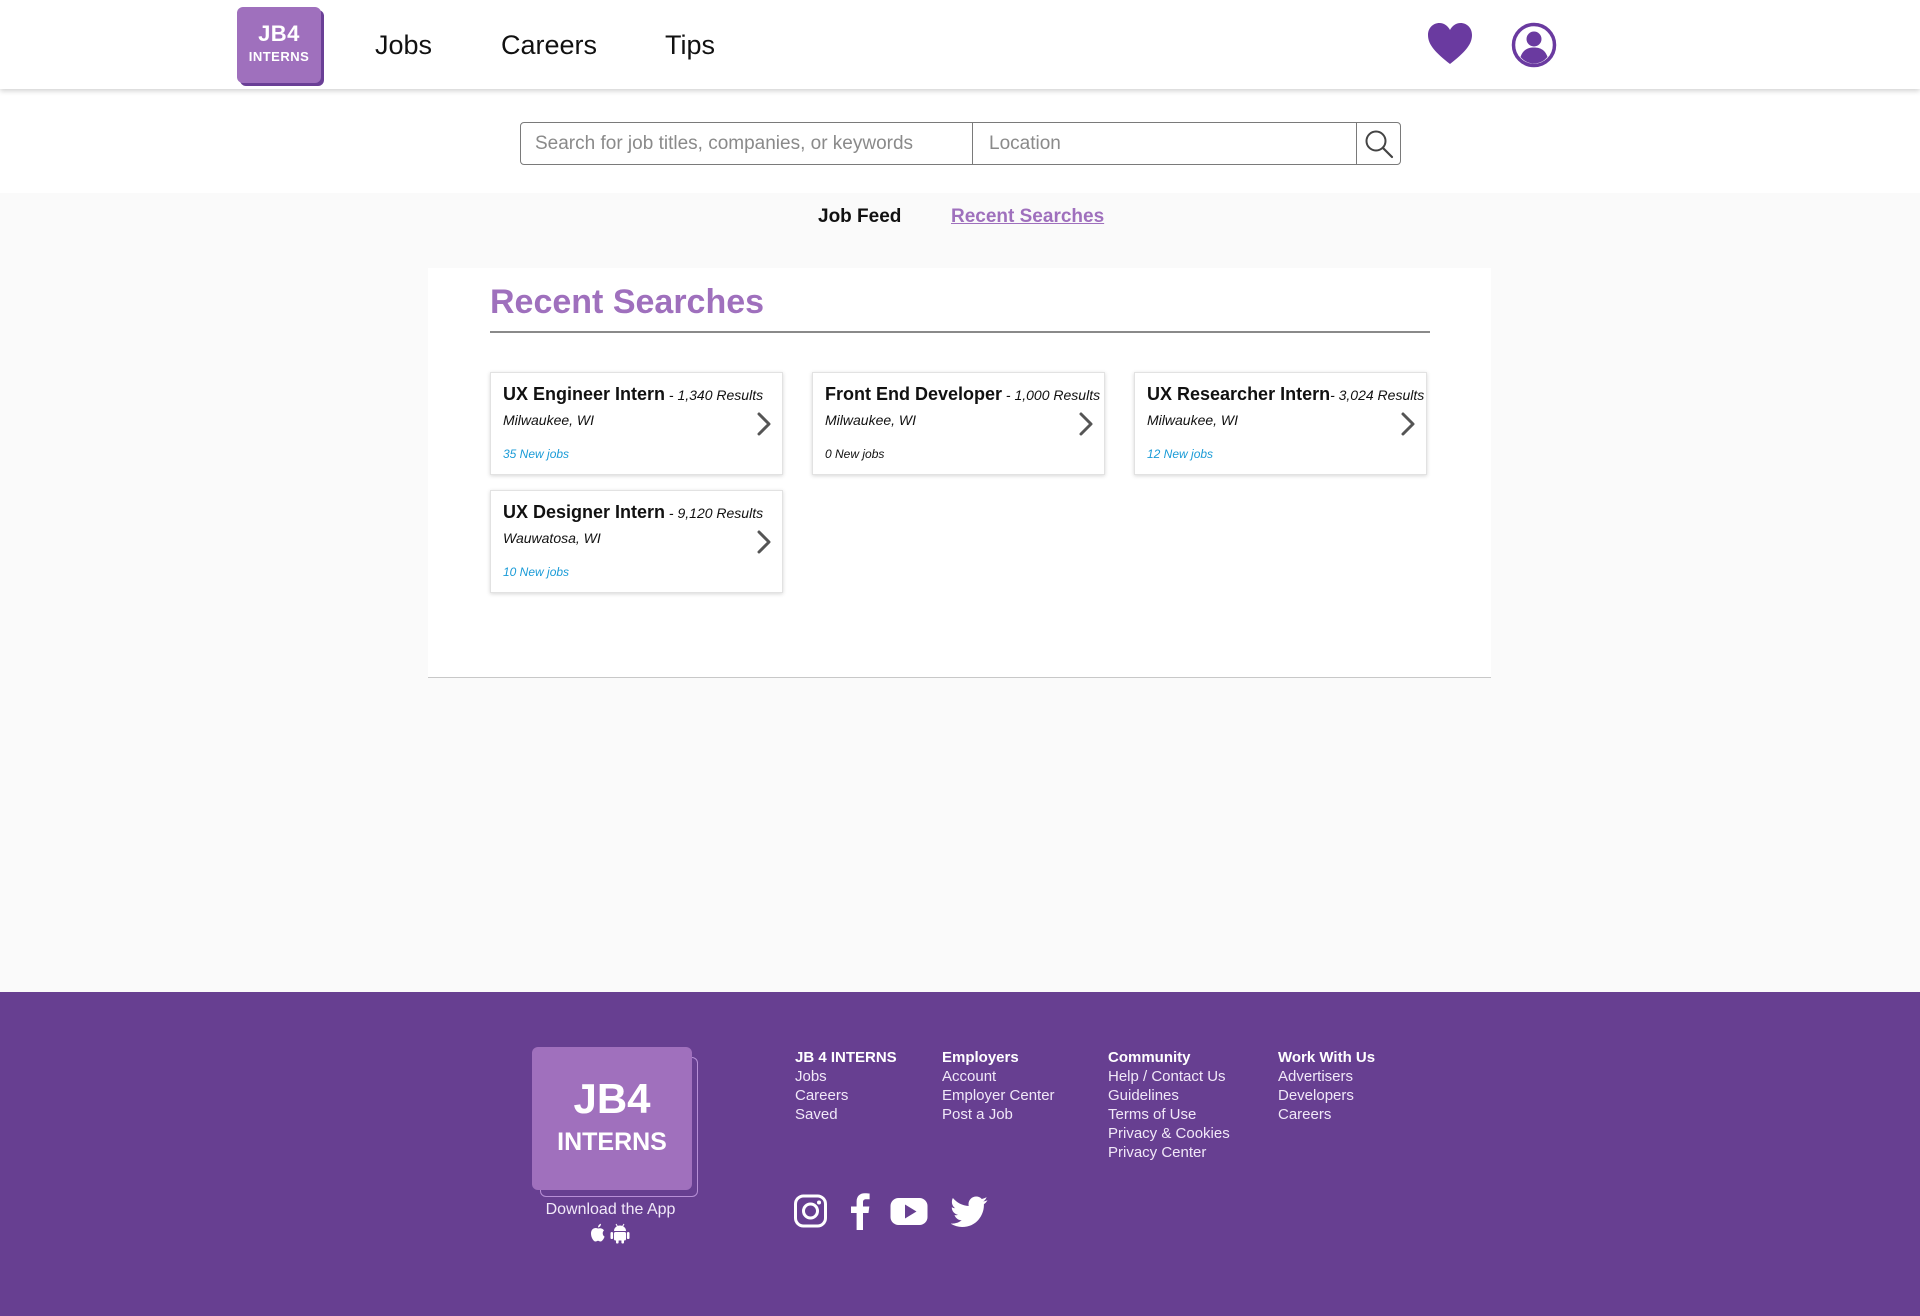 The image size is (1920, 1316). What do you see at coordinates (279, 56) in the screenshot?
I see `logo-line-2: INTERNS` at bounding box center [279, 56].